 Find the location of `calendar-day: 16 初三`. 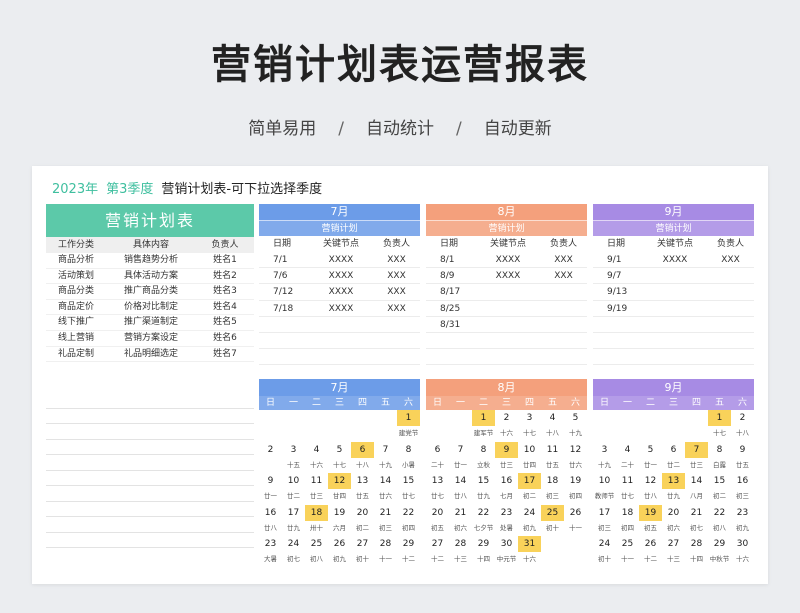

calendar-day: 16 初三 is located at coordinates (742, 489).